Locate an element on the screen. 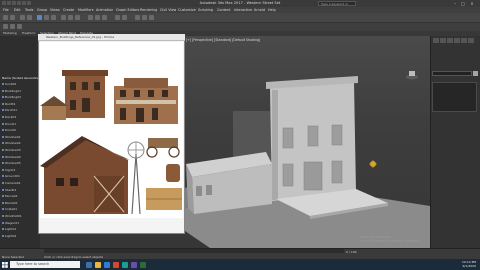  list-item: Door02 is located at coordinates (20, 130).